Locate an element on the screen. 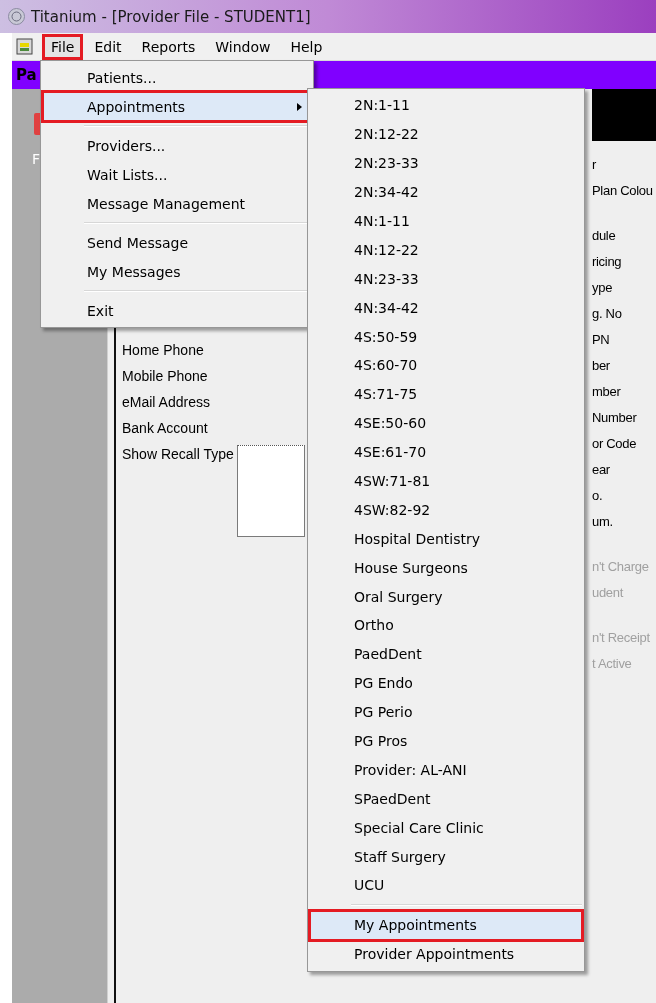 The width and height of the screenshot is (656, 1003). menu-item: PaedDent is located at coordinates (446, 654).